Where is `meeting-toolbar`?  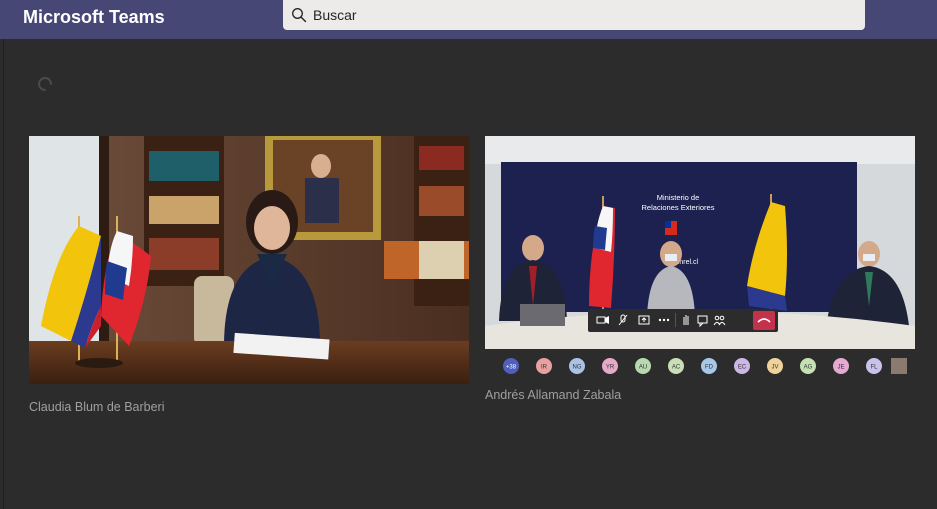
meeting-toolbar is located at coordinates (683, 320).